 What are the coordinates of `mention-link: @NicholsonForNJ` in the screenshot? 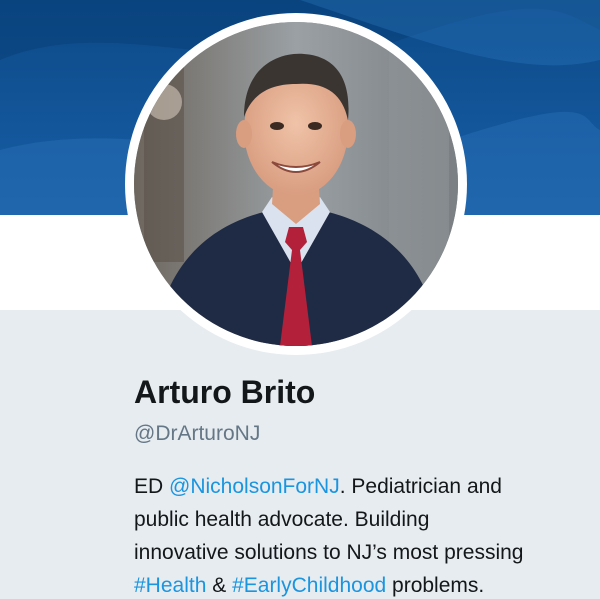 It's located at (254, 486).